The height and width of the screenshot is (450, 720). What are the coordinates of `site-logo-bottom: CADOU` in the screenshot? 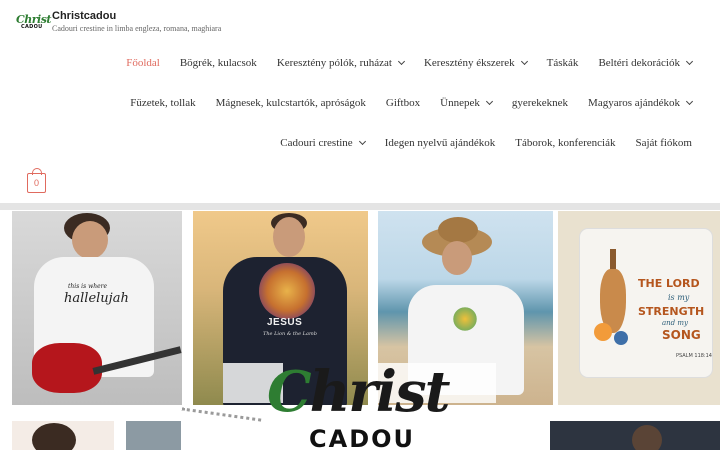 It's located at (32, 27).